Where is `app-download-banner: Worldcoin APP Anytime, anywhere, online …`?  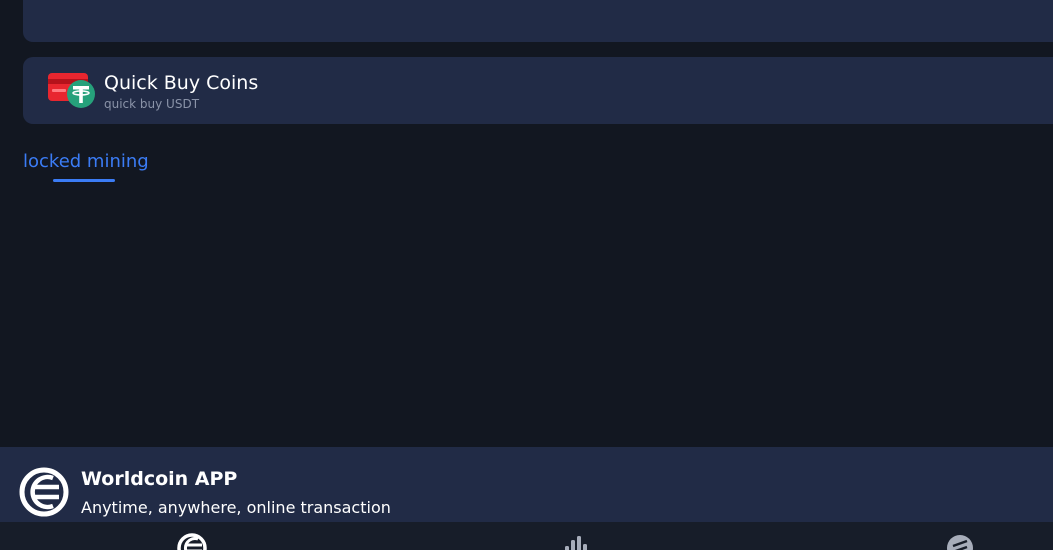 app-download-banner: Worldcoin APP Anytime, anywhere, online … is located at coordinates (526, 484).